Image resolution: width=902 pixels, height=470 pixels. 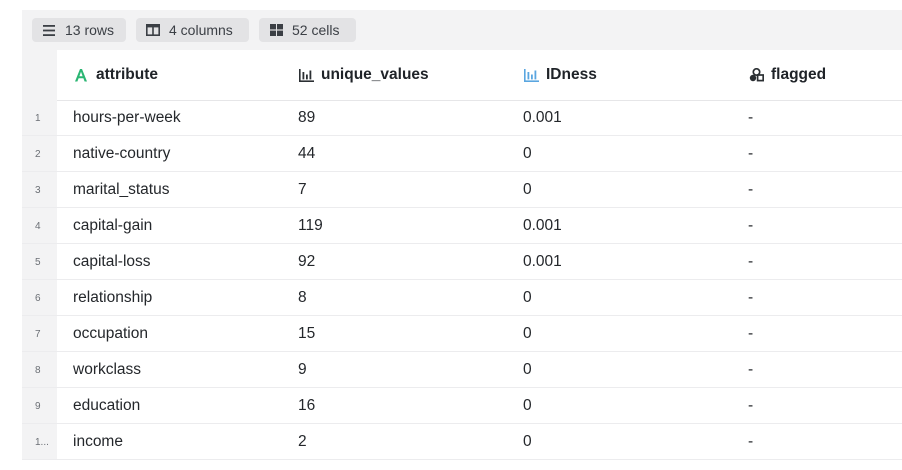 I want to click on rows-count-pill: 13 rows, so click(x=79, y=30).